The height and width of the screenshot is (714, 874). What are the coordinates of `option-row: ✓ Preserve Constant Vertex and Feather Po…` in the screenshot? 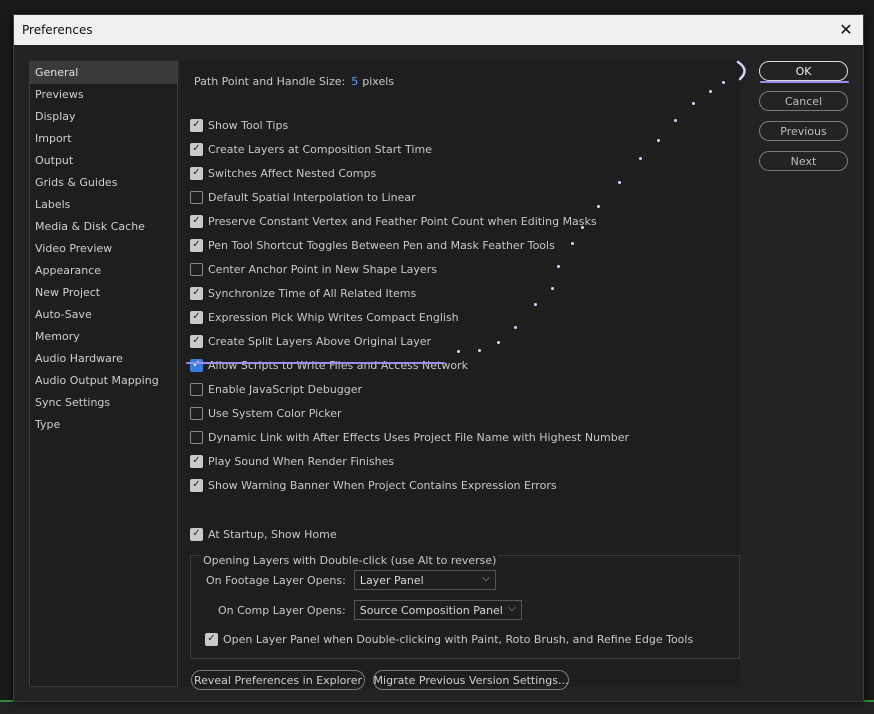 It's located at (393, 221).